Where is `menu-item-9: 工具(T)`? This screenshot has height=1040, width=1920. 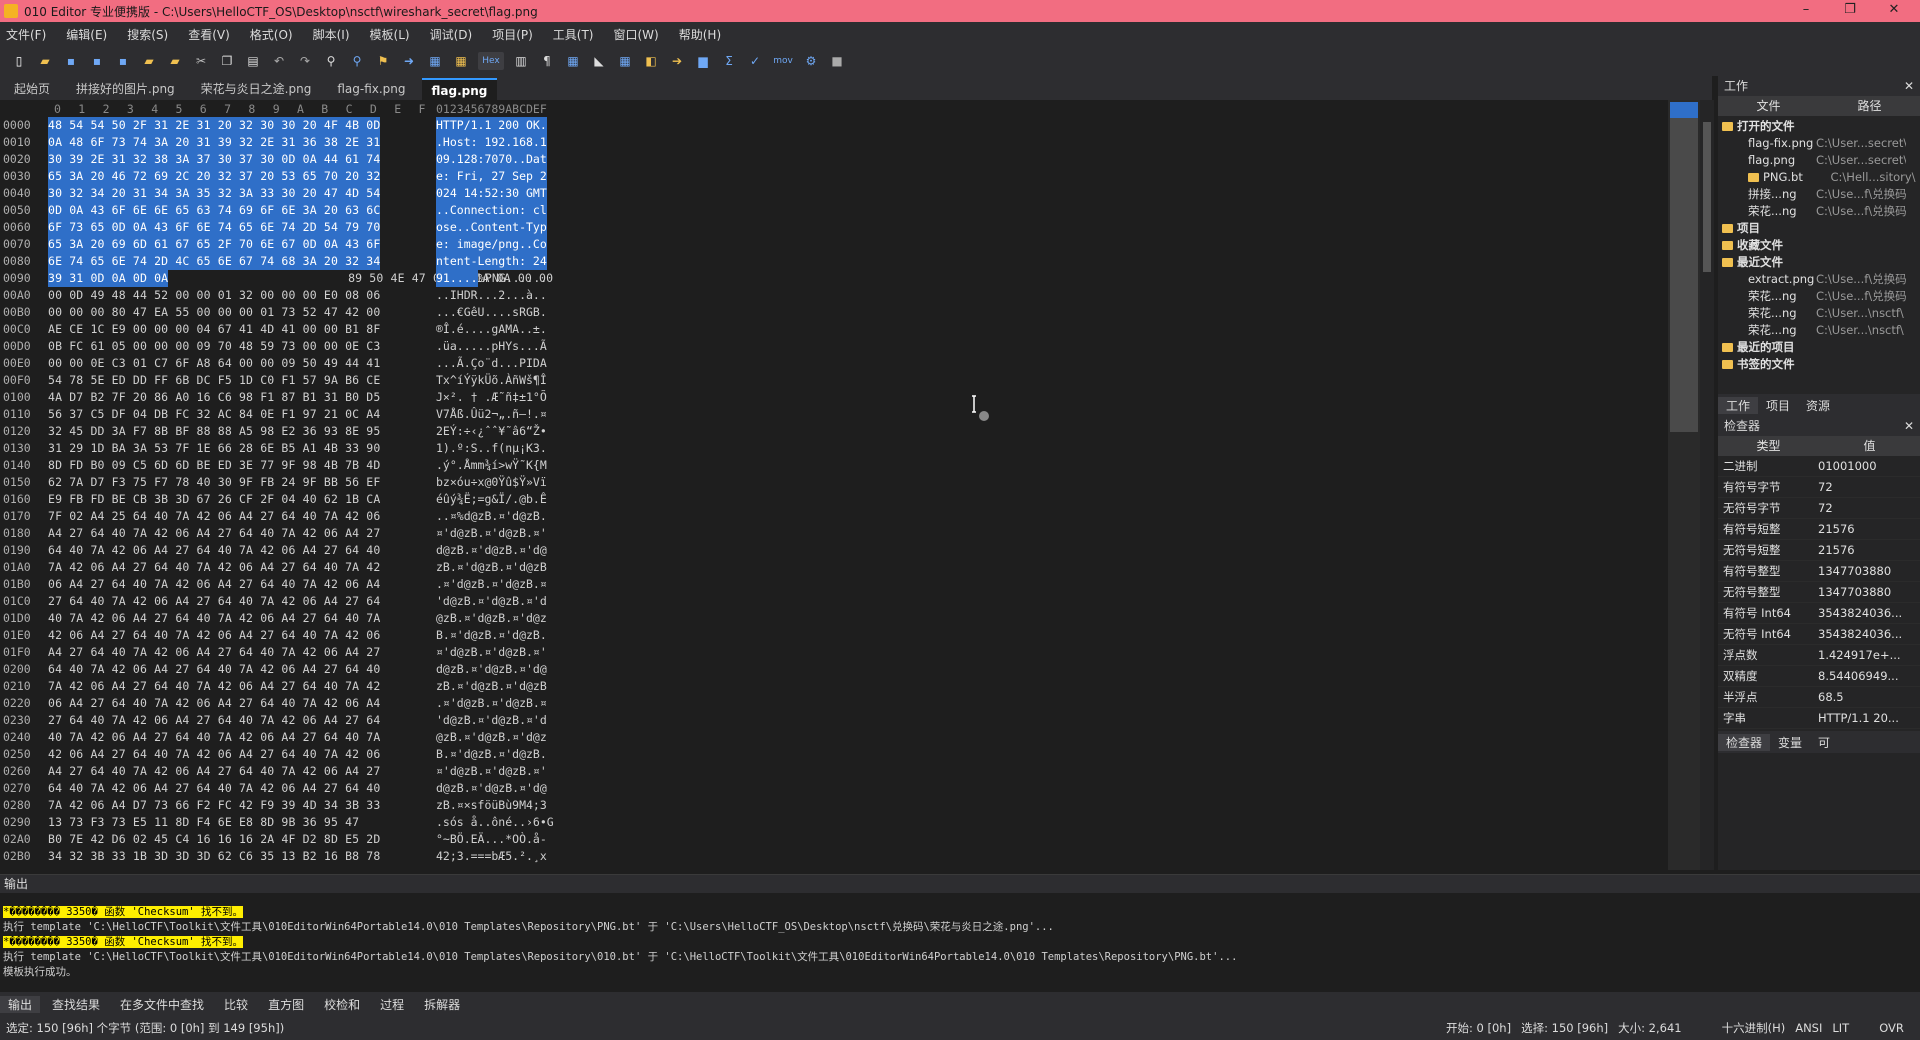 menu-item-9: 工具(T) is located at coordinates (573, 34).